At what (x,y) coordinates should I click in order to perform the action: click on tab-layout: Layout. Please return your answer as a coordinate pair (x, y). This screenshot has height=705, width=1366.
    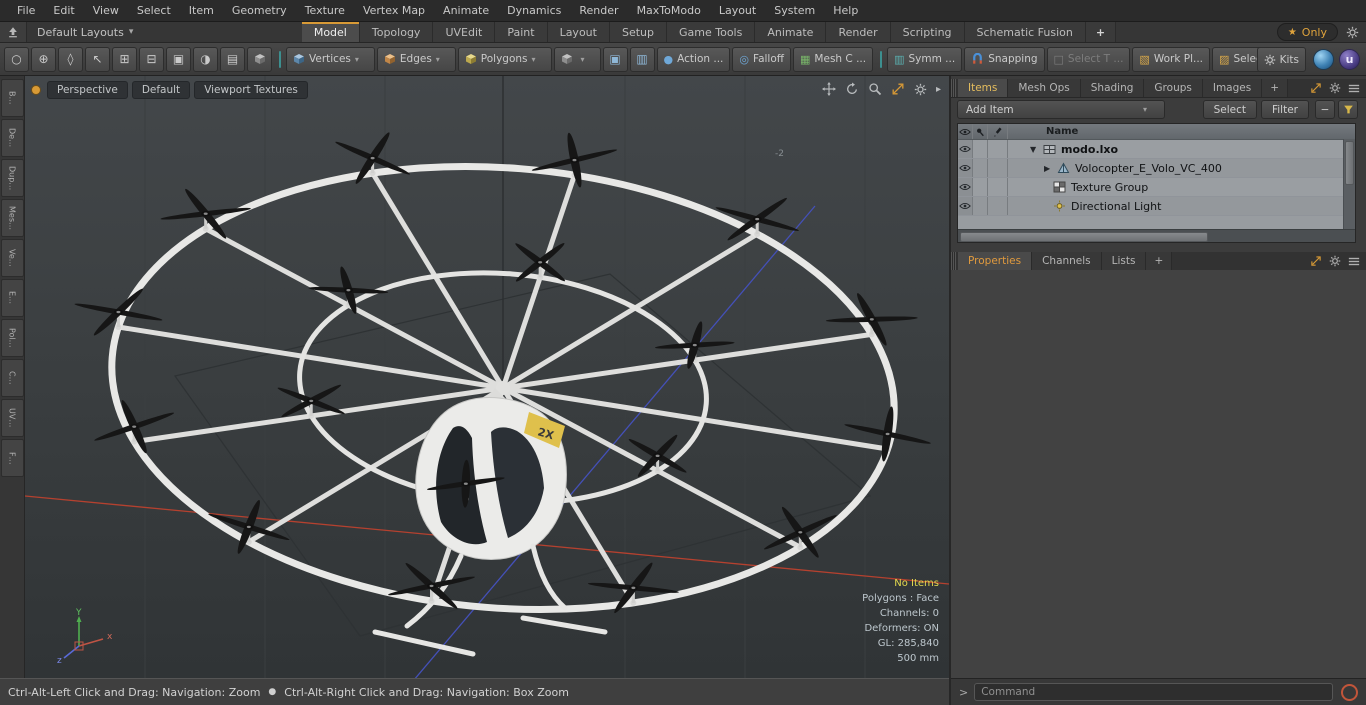
    Looking at the image, I should click on (578, 32).